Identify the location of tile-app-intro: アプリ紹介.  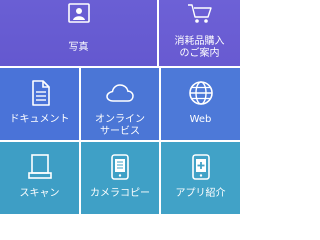
(200, 178).